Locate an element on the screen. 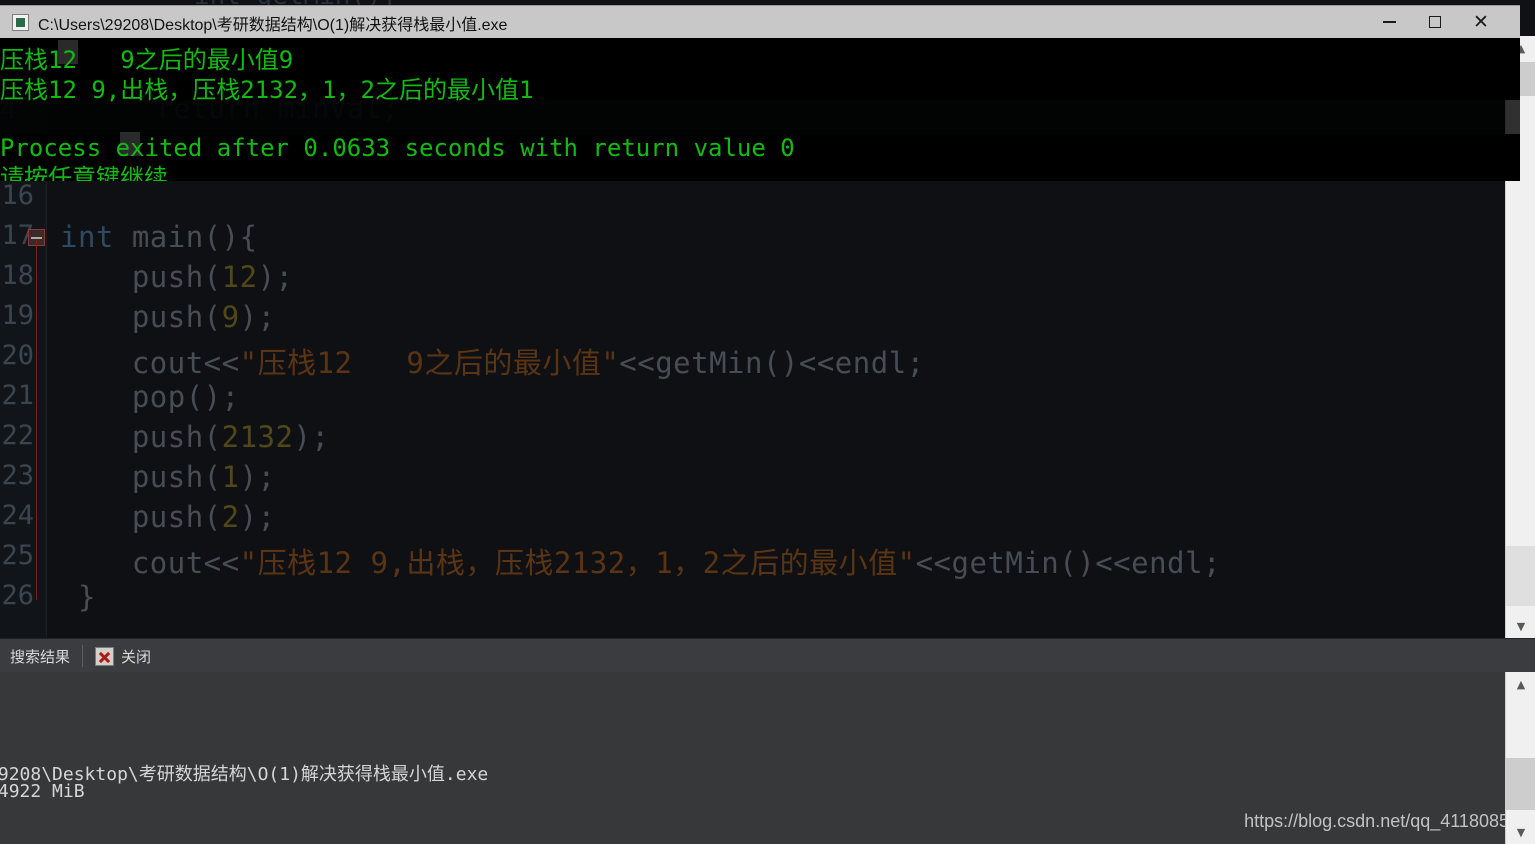  code-token: 2 is located at coordinates (230, 517).